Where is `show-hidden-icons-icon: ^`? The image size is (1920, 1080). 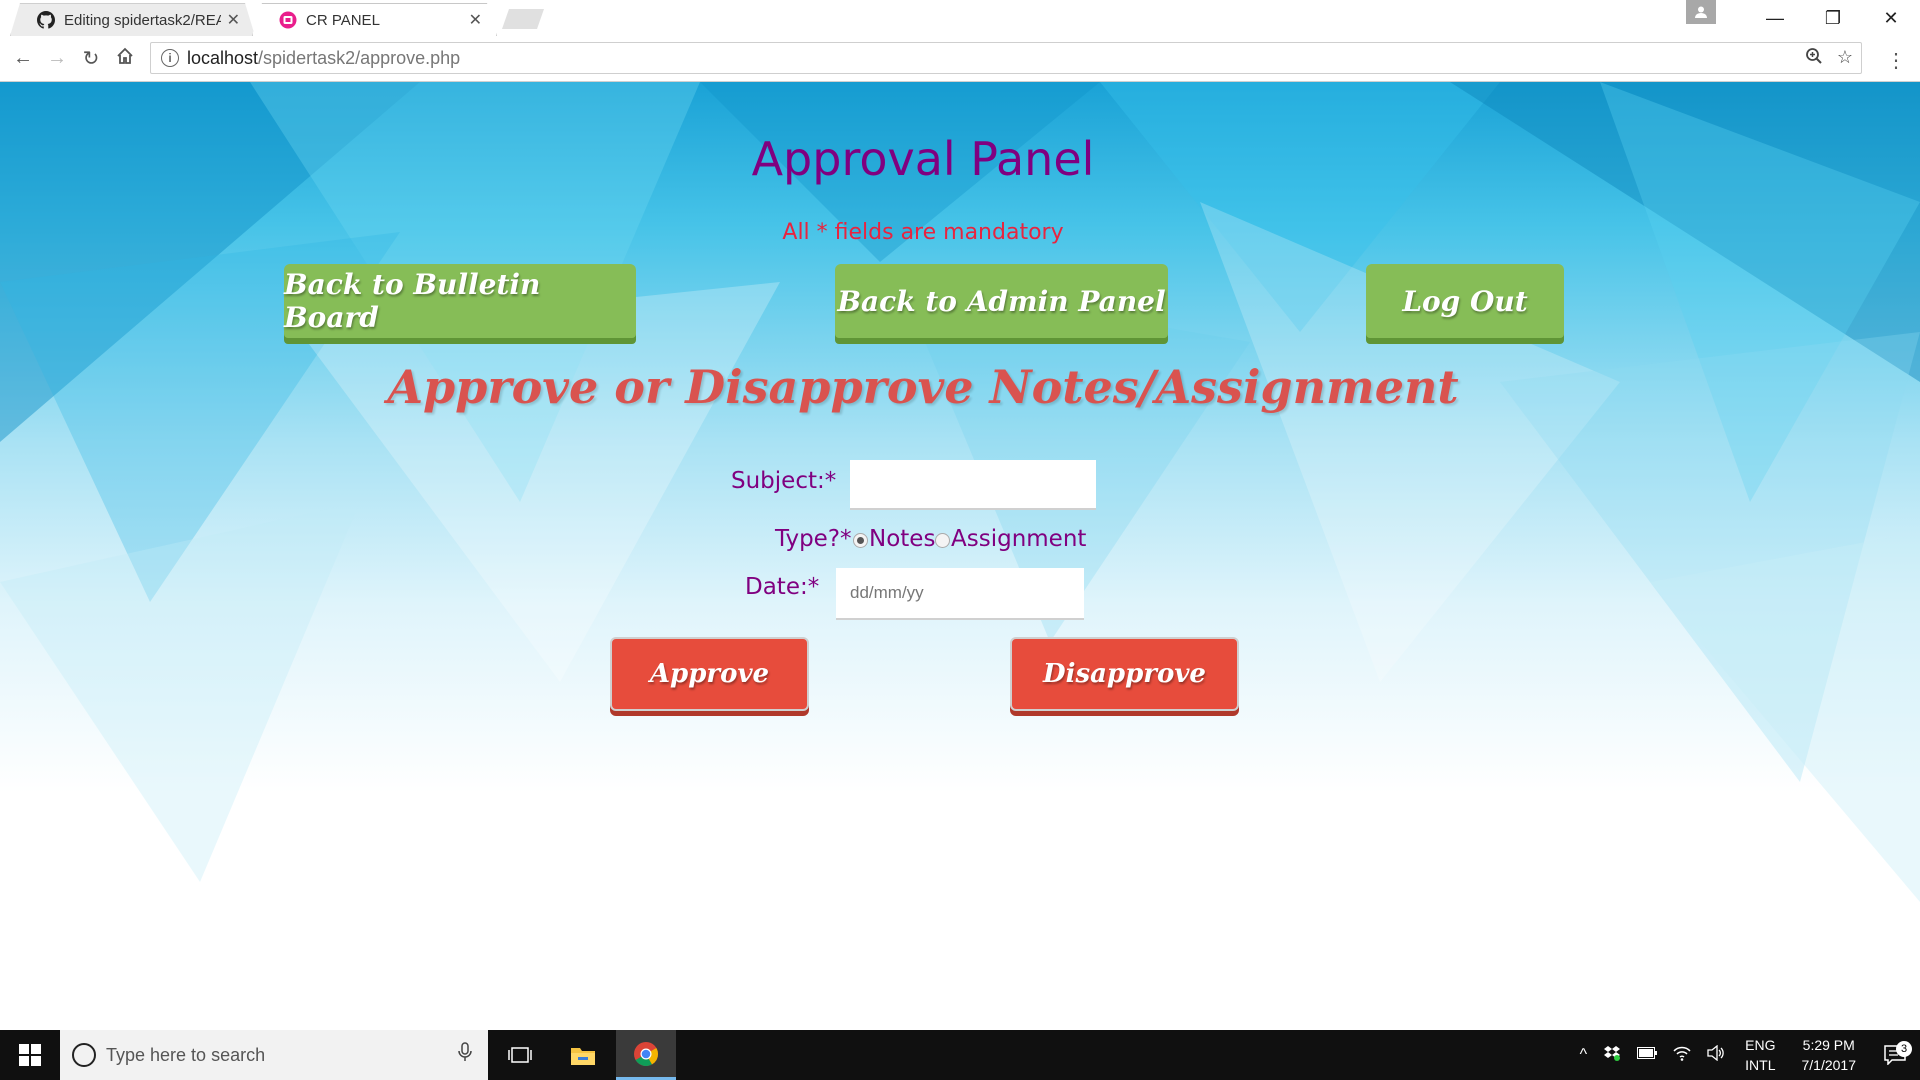 show-hidden-icons-icon: ^ is located at coordinates (1584, 1055).